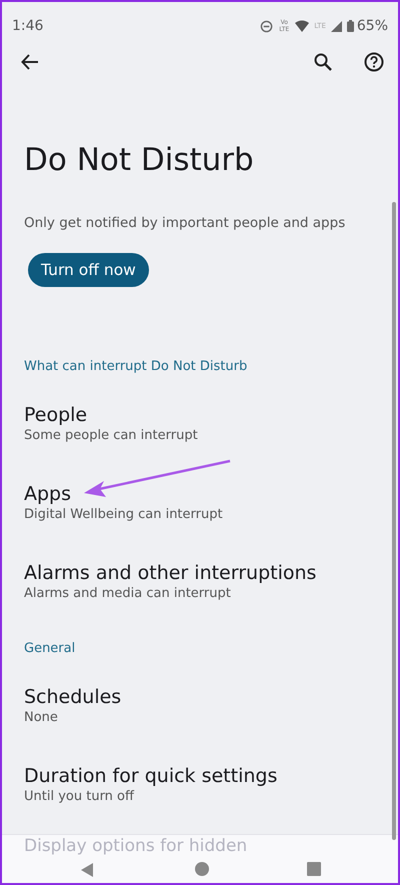 Image resolution: width=400 pixels, height=885 pixels. I want to click on help-icon, so click(374, 62).